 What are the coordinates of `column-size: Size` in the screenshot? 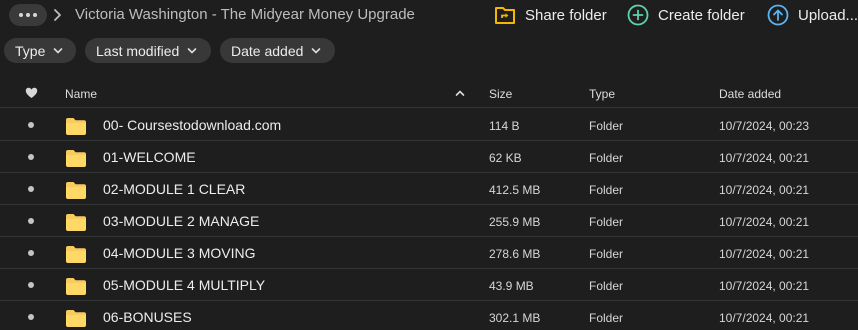 It's located at (500, 94).